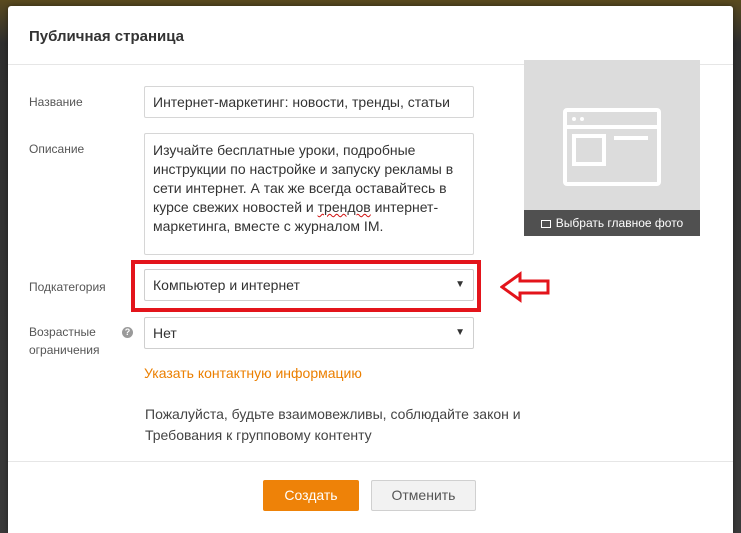 The height and width of the screenshot is (533, 741). What do you see at coordinates (311, 495) in the screenshot?
I see `create-button: Создать` at bounding box center [311, 495].